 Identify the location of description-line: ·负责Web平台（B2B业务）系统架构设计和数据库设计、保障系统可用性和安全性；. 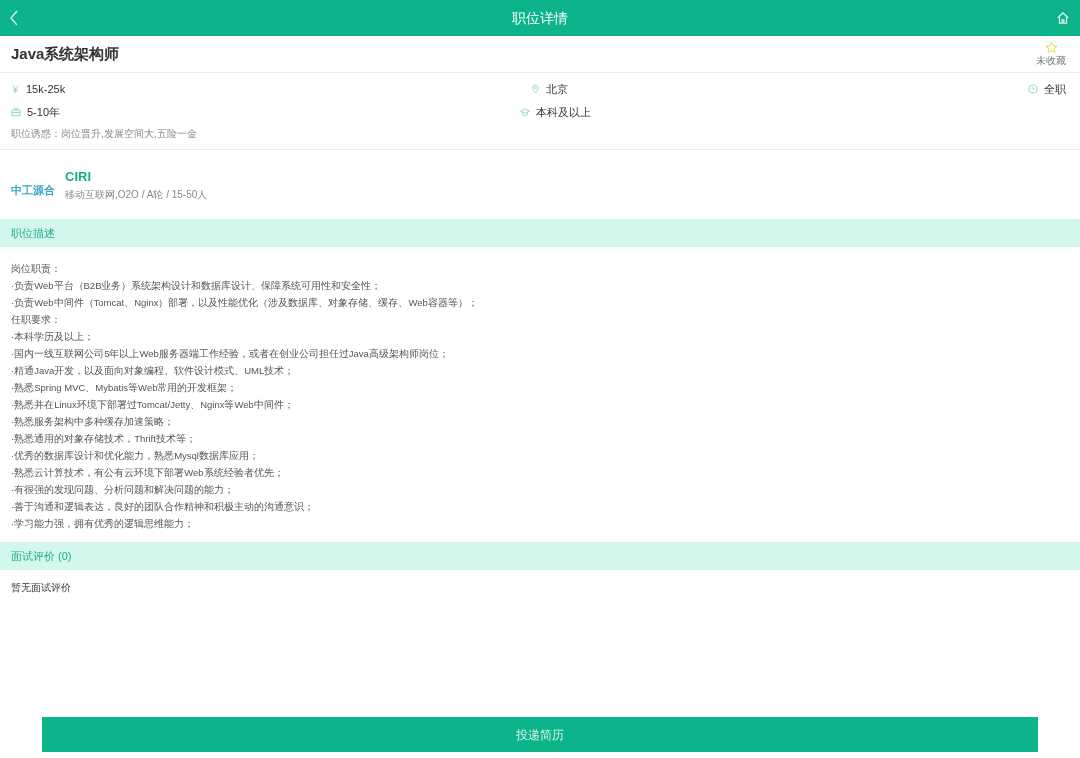
(197, 286).